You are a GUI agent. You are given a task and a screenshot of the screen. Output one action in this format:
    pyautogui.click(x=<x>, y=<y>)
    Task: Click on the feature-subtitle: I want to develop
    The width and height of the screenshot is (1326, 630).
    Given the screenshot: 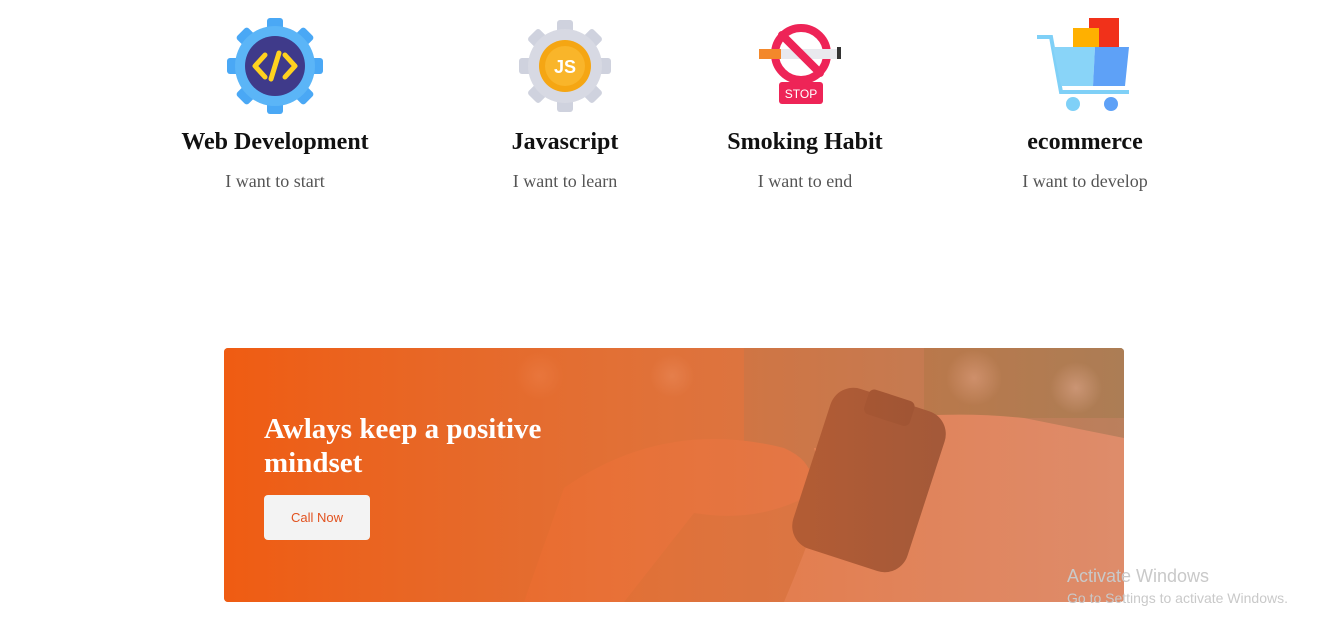 What is the action you would take?
    pyautogui.click(x=1085, y=181)
    